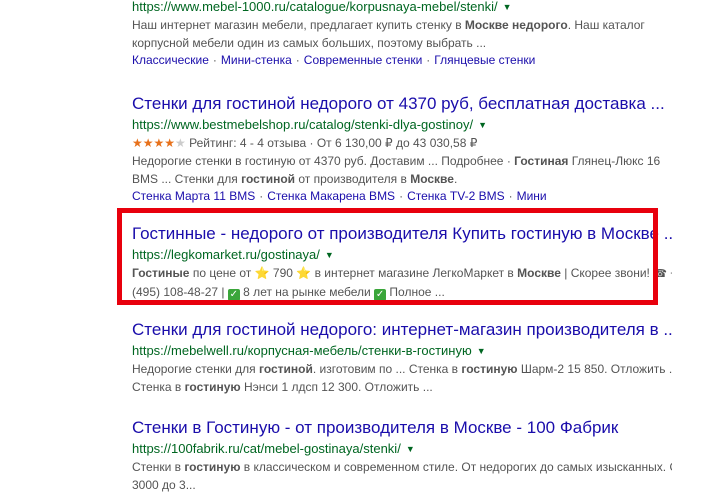 Image resolution: width=720 pixels, height=494 pixels. I want to click on sitelink: Классические, so click(170, 60).